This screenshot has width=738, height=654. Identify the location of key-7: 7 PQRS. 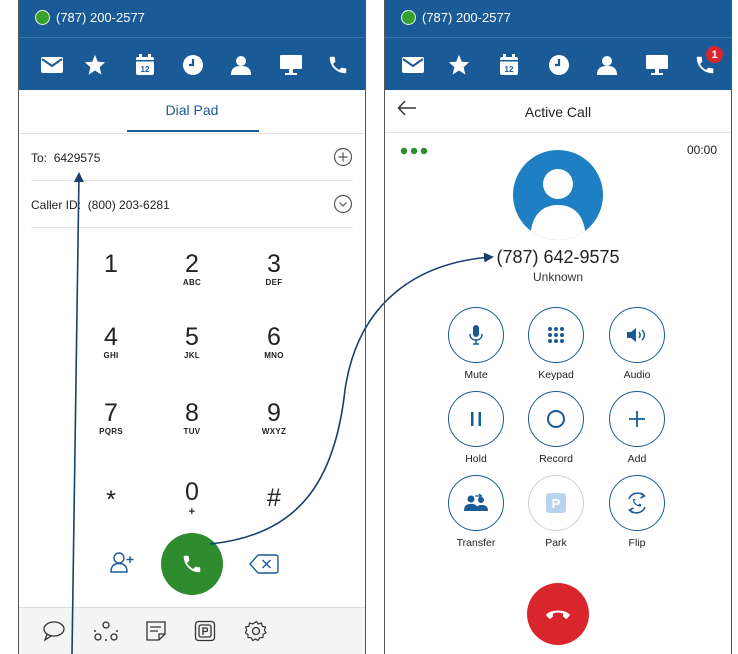
(111, 431).